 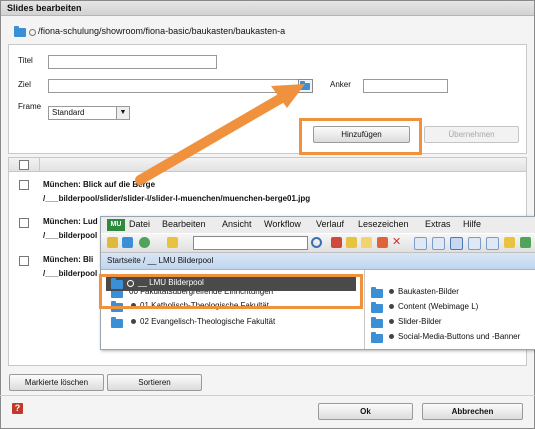 What do you see at coordinates (17, 408) in the screenshot?
I see `help-icon: ?` at bounding box center [17, 408].